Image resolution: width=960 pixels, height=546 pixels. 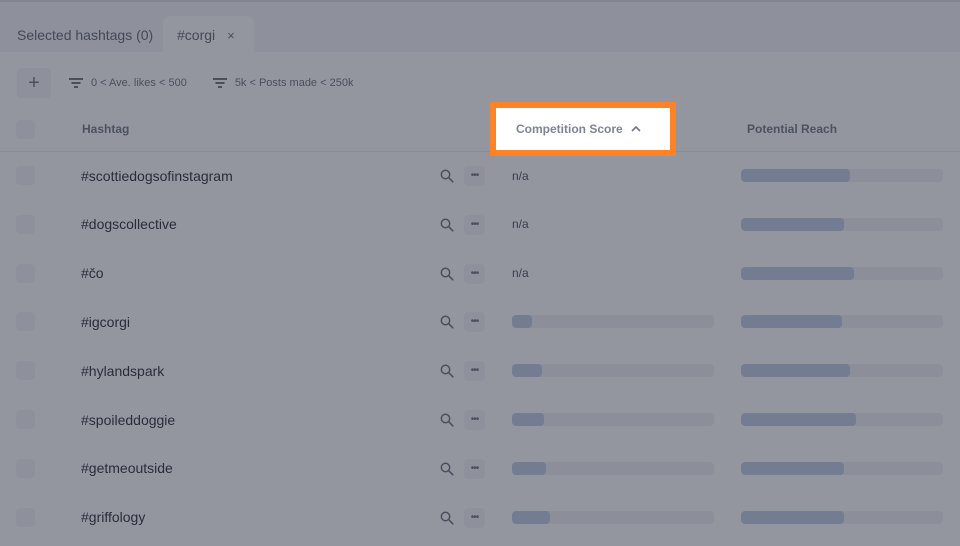 I want to click on filter-label: 5k < Posts made < 250k, so click(x=294, y=83).